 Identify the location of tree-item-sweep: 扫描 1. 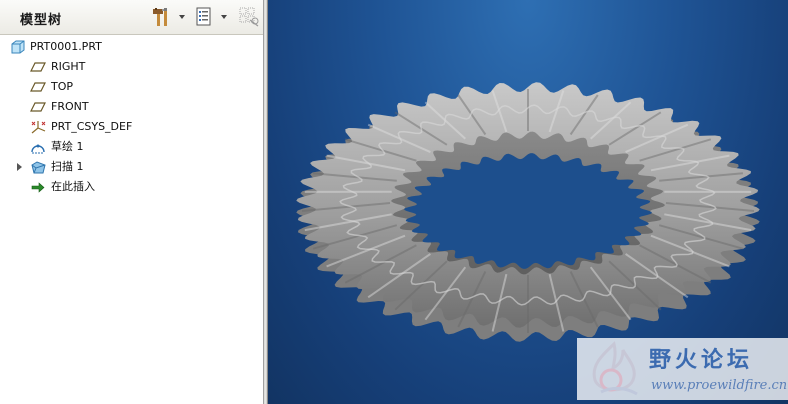
(131, 167).